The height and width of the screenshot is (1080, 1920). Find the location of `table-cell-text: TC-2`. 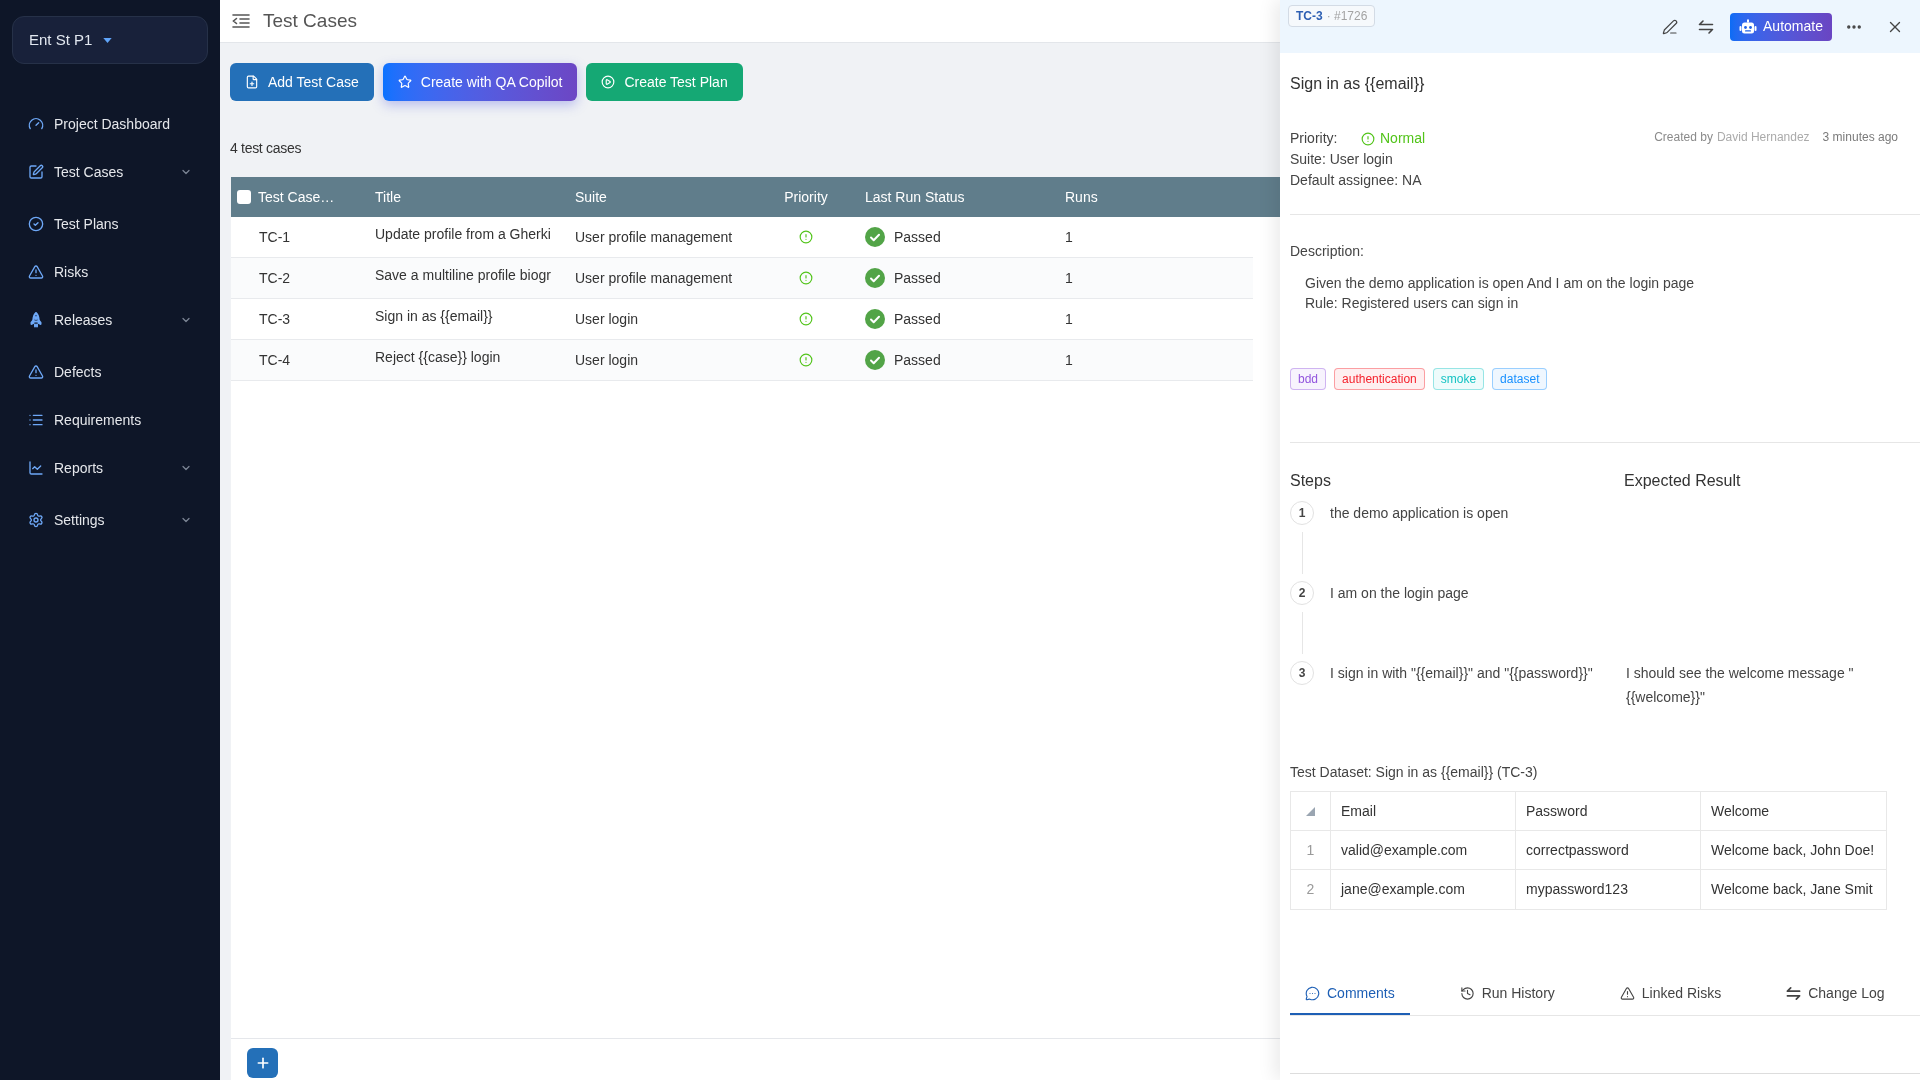

table-cell-text: TC-2 is located at coordinates (275, 278).